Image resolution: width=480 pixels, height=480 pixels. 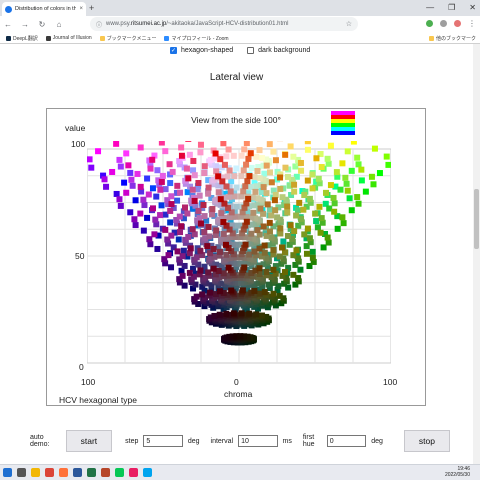 What do you see at coordinates (91, 8) in the screenshot?
I see `new-tab-button: +` at bounding box center [91, 8].